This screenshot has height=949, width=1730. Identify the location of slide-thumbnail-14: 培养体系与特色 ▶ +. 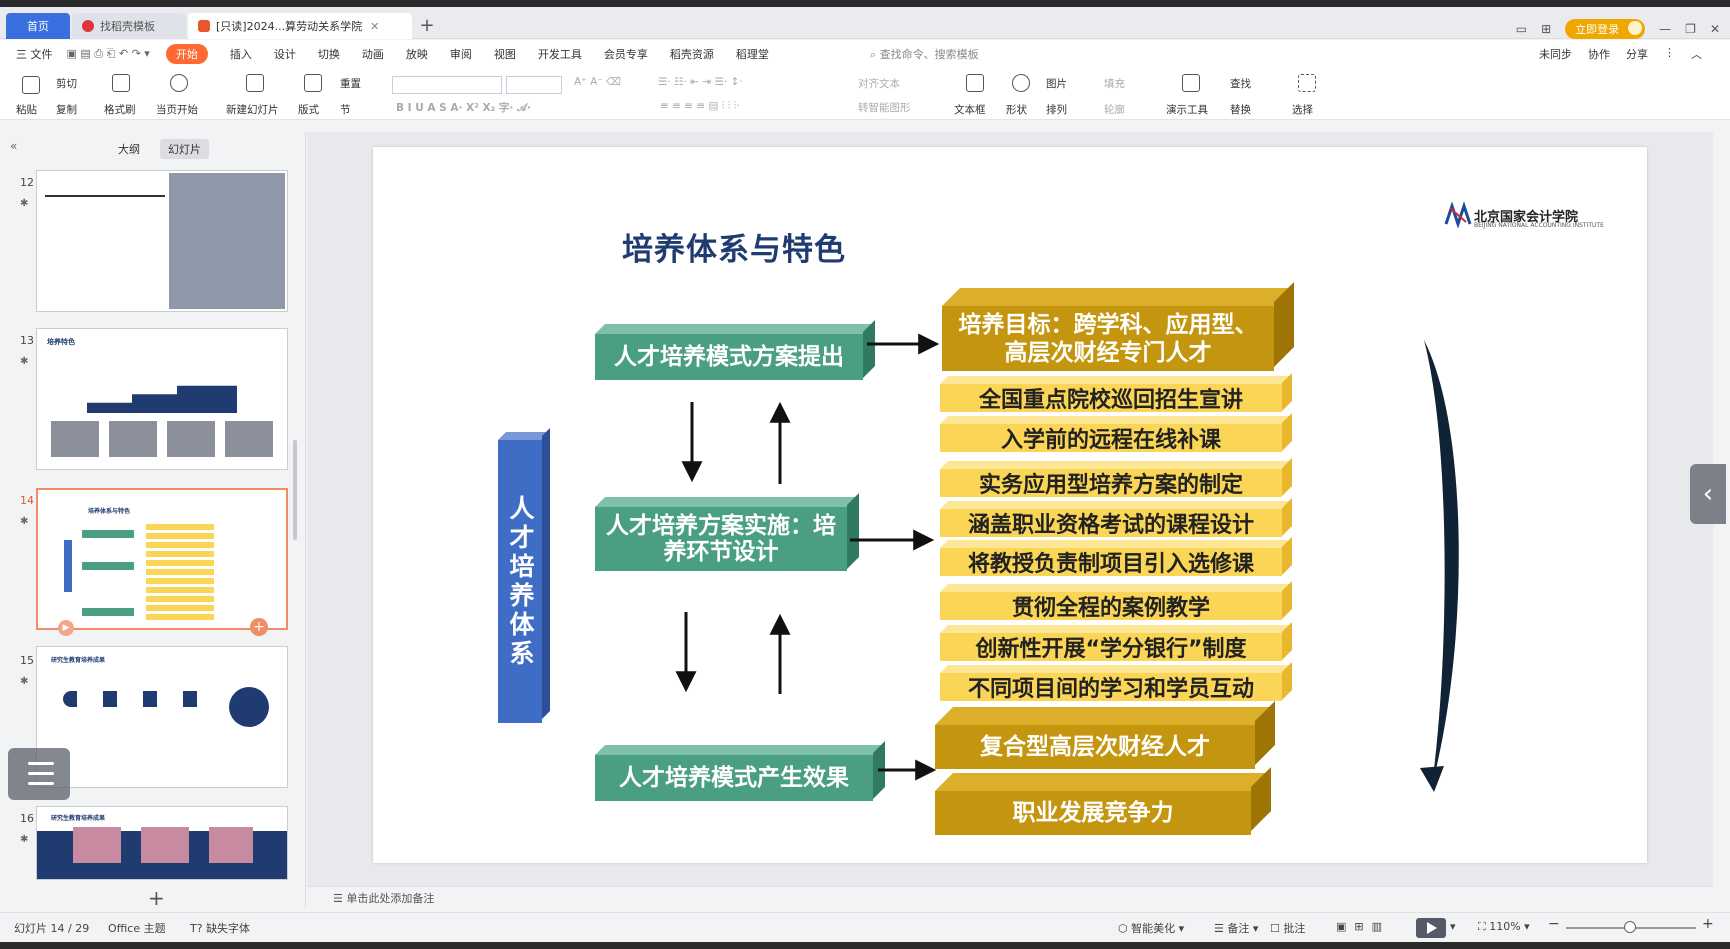
(162, 562).